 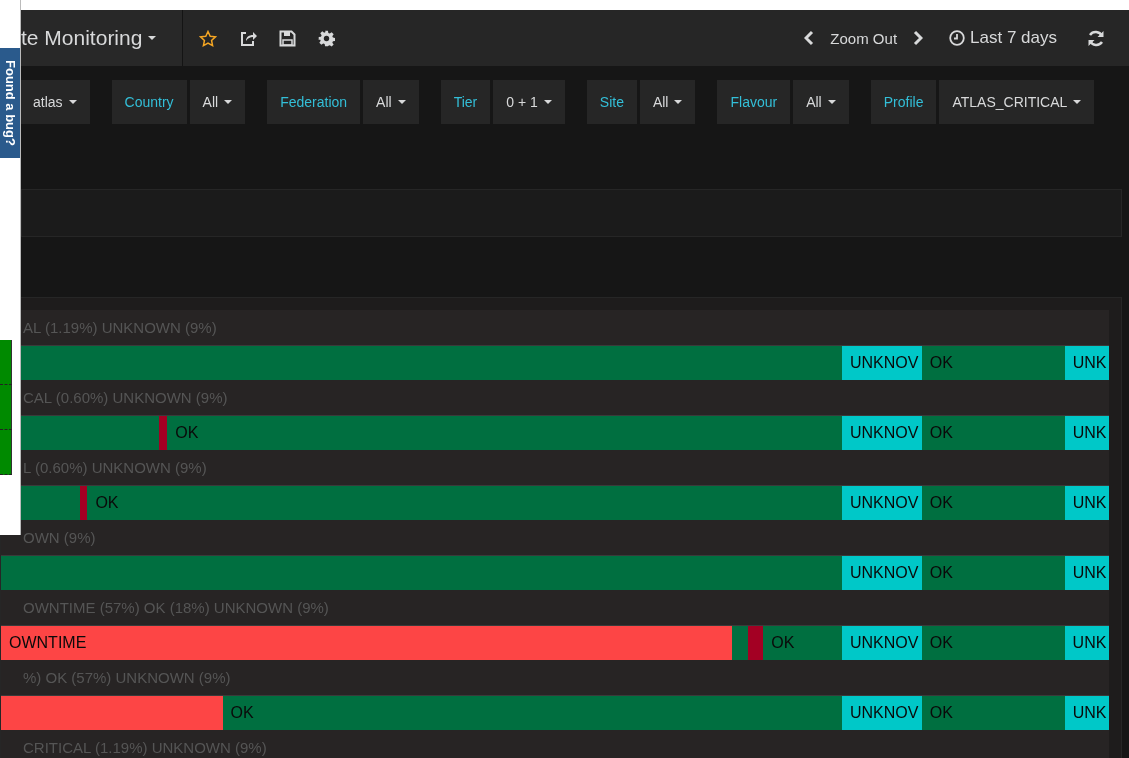 What do you see at coordinates (326, 38) in the screenshot?
I see `settings-icon` at bounding box center [326, 38].